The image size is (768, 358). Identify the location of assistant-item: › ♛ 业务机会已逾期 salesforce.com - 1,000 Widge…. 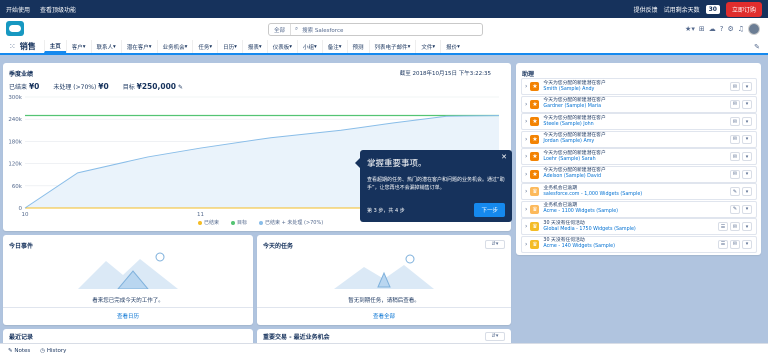
(639, 191).